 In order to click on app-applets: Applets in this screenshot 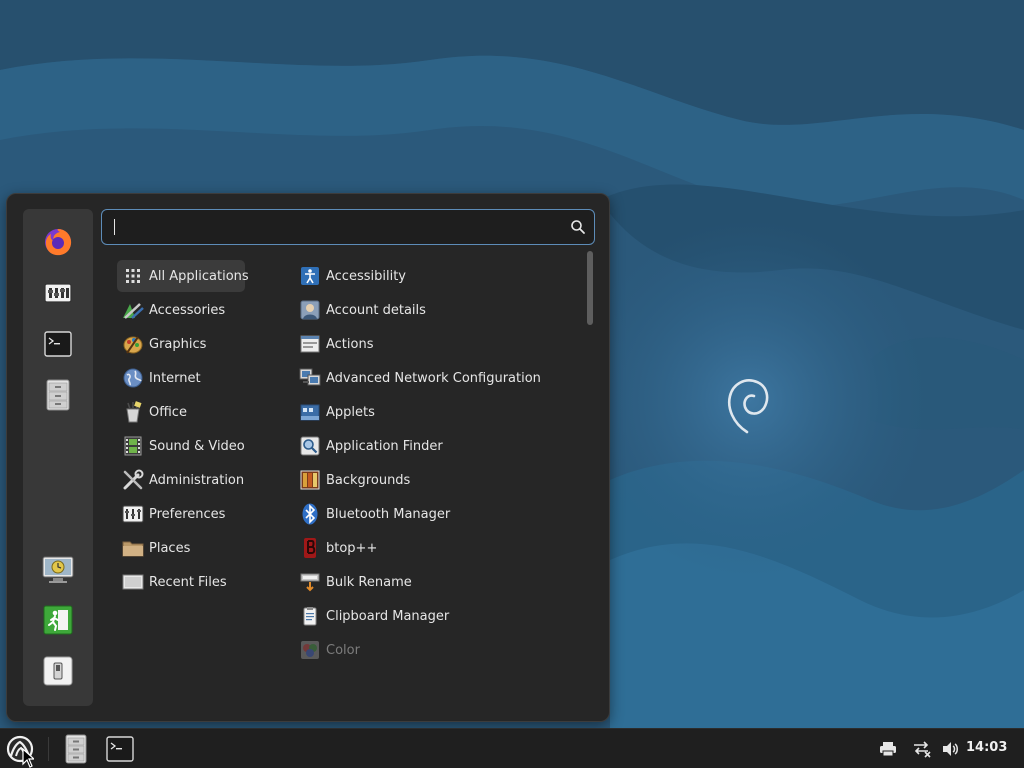, I will do `click(439, 412)`.